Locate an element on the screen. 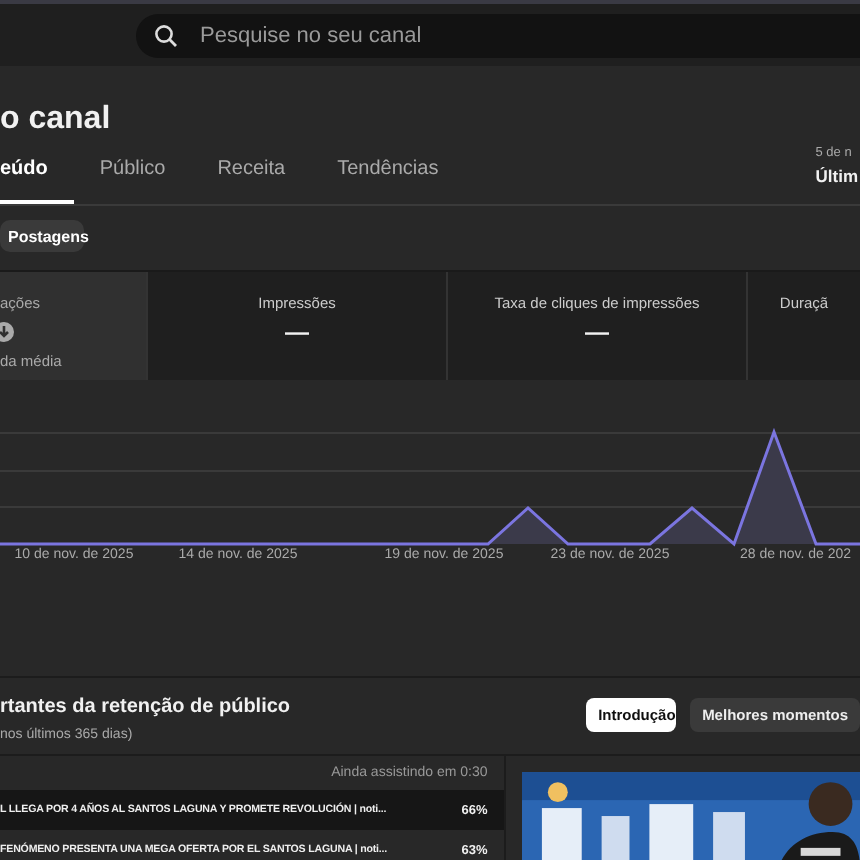 The image size is (860, 860). tab: Público is located at coordinates (132, 181).